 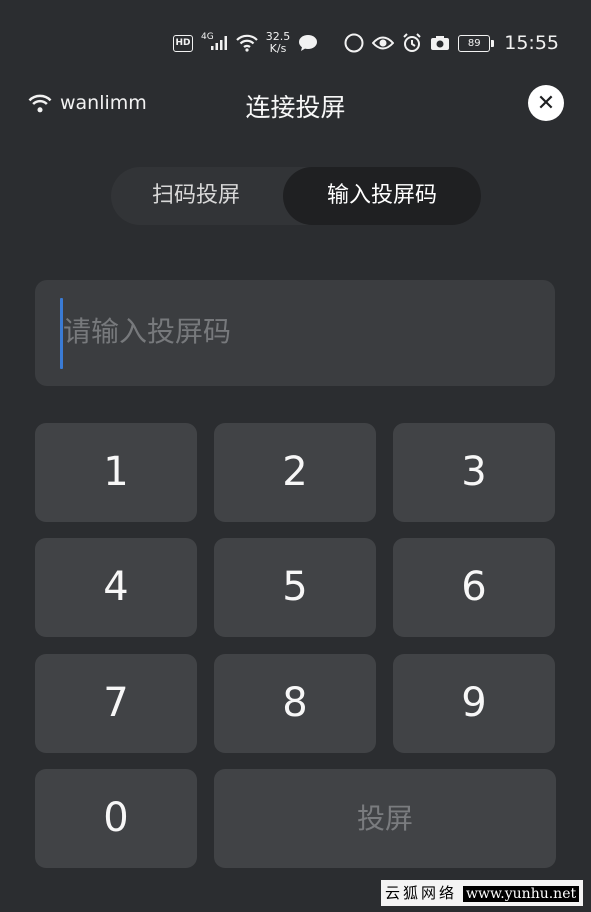 What do you see at coordinates (531, 43) in the screenshot?
I see `clock: 15:55` at bounding box center [531, 43].